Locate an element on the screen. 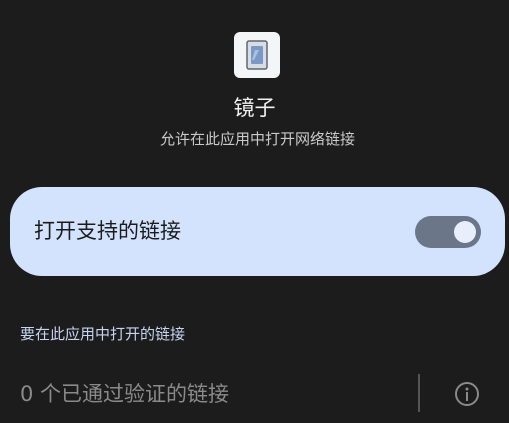  switch-thumb is located at coordinates (465, 232).